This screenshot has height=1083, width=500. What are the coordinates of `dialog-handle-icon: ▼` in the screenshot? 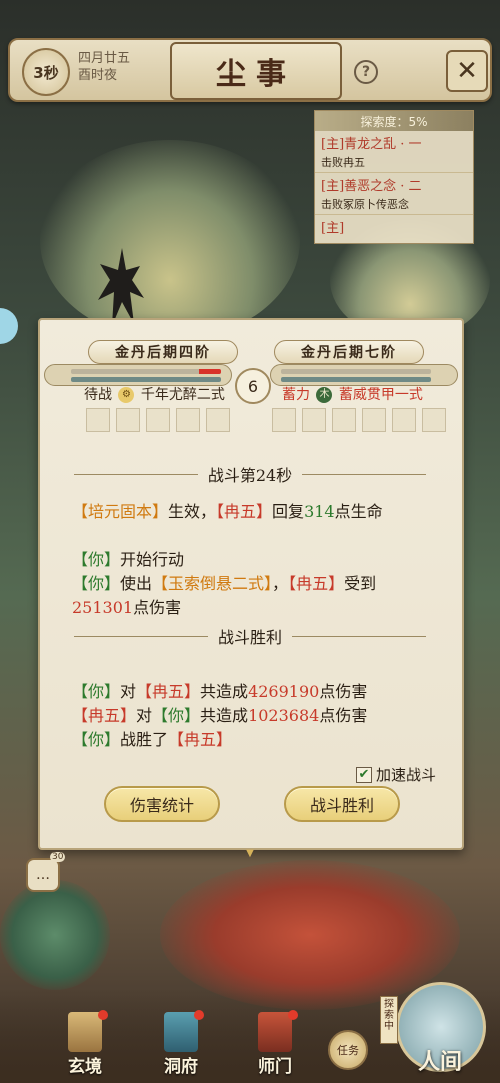 It's located at (250, 853).